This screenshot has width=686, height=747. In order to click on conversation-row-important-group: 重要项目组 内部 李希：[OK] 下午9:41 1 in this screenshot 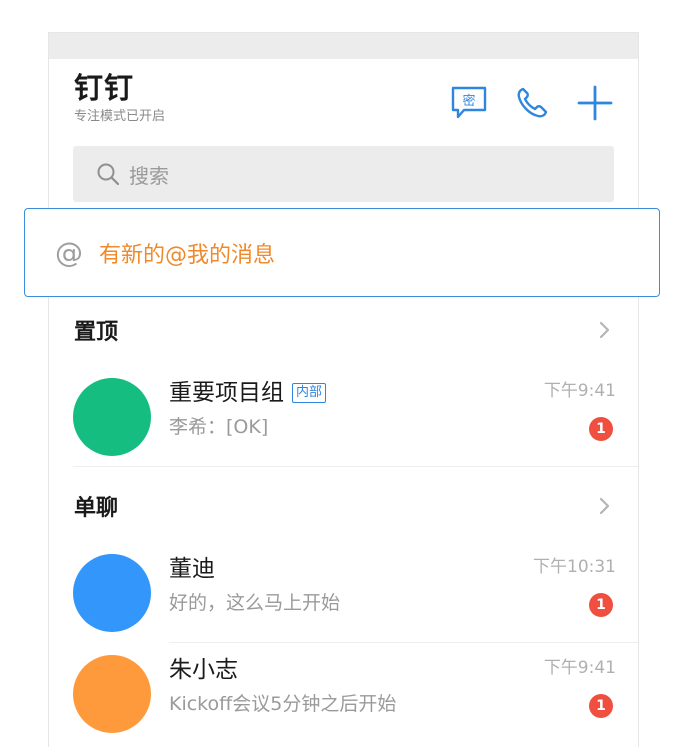, I will do `click(343, 418)`.